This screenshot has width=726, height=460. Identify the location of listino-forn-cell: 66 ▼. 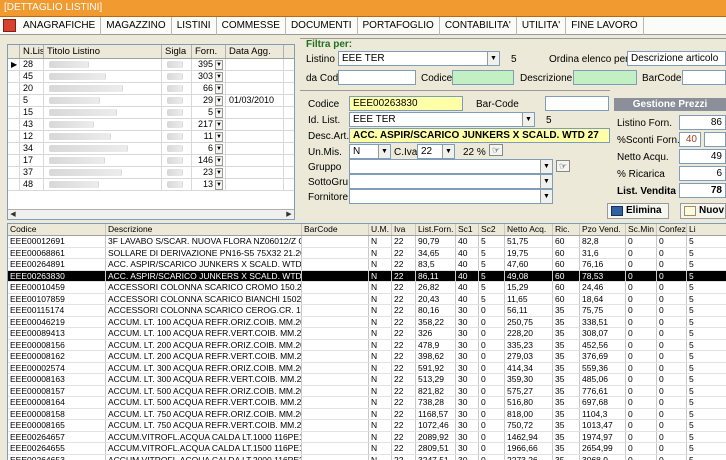
(209, 88).